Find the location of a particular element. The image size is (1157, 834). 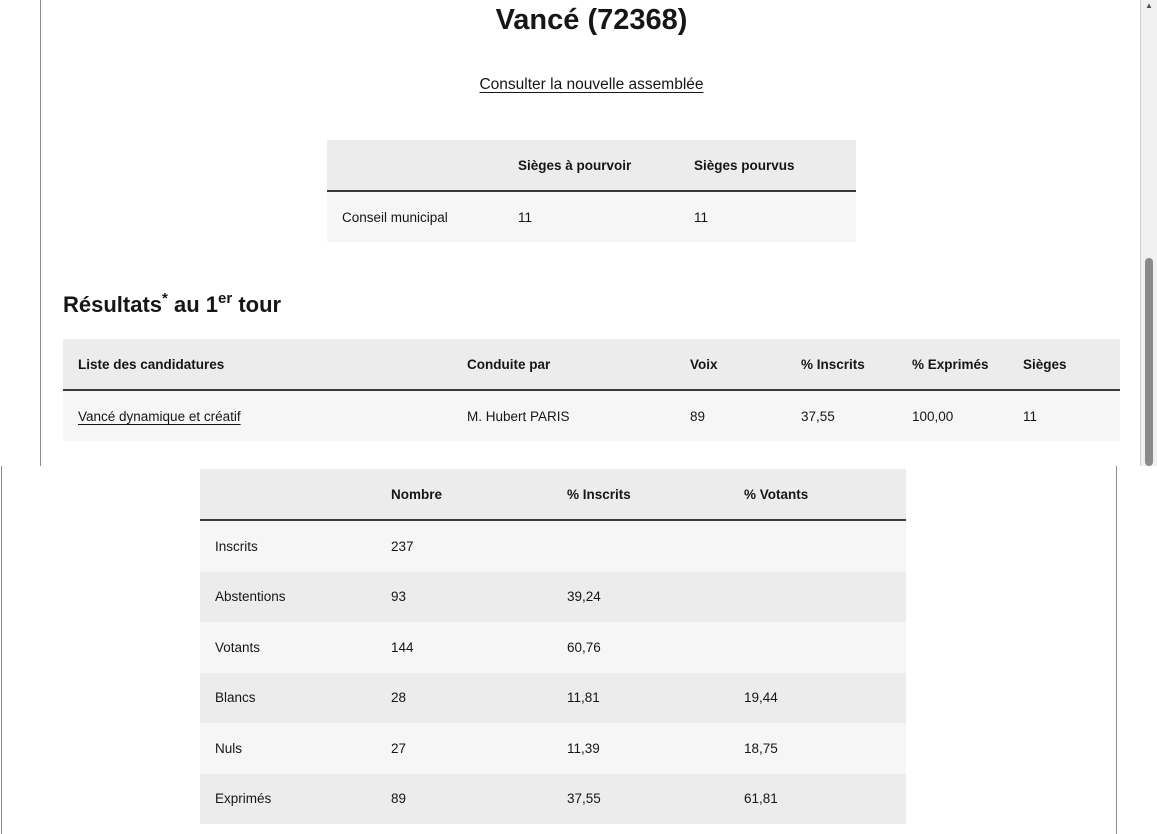

results-heading-main: Résultats is located at coordinates (113, 304).